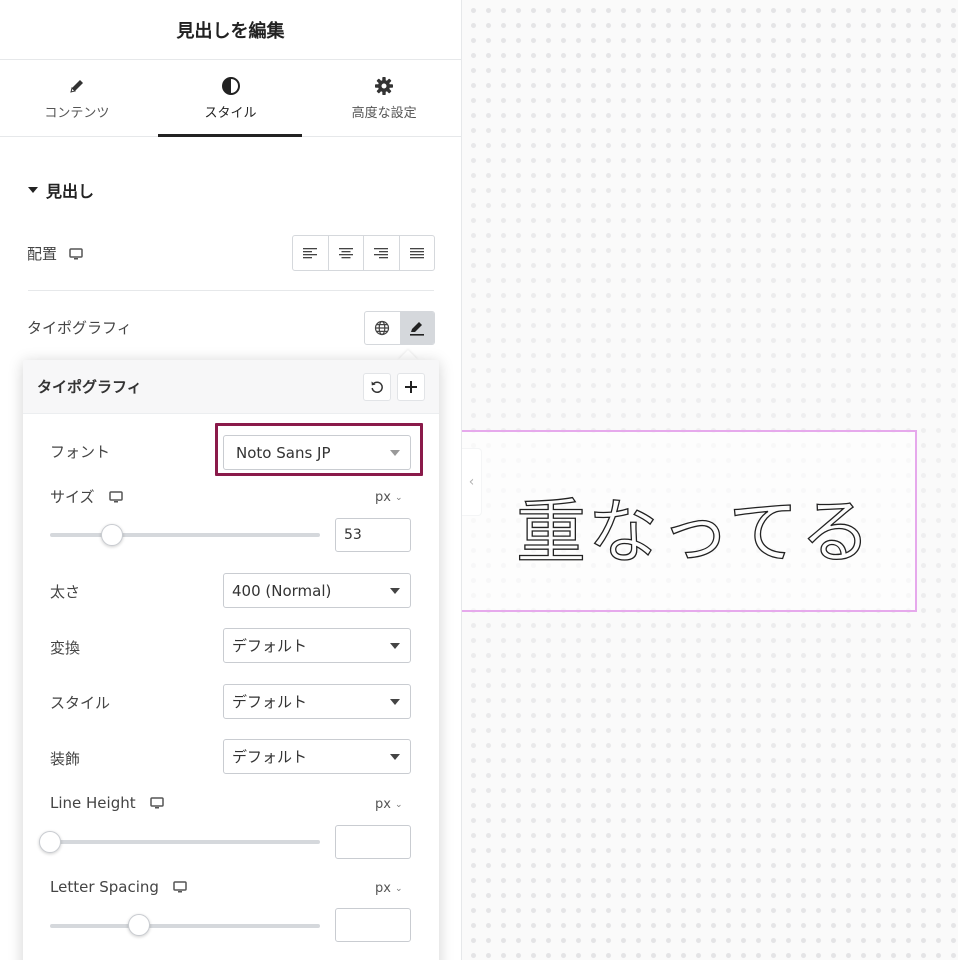  I want to click on style-label-row: スタイル, so click(80, 702).